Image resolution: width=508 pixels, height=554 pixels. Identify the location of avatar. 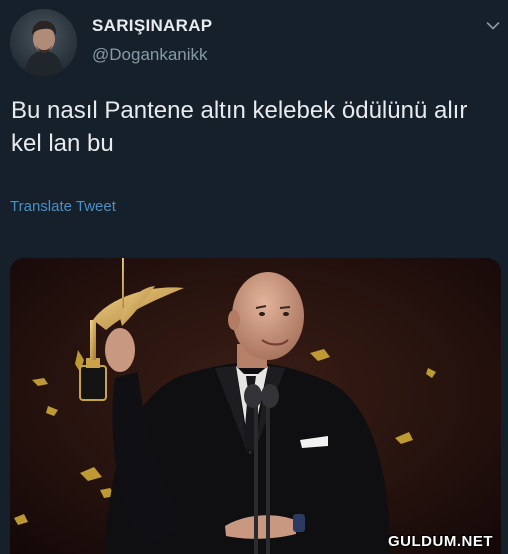
(43, 42).